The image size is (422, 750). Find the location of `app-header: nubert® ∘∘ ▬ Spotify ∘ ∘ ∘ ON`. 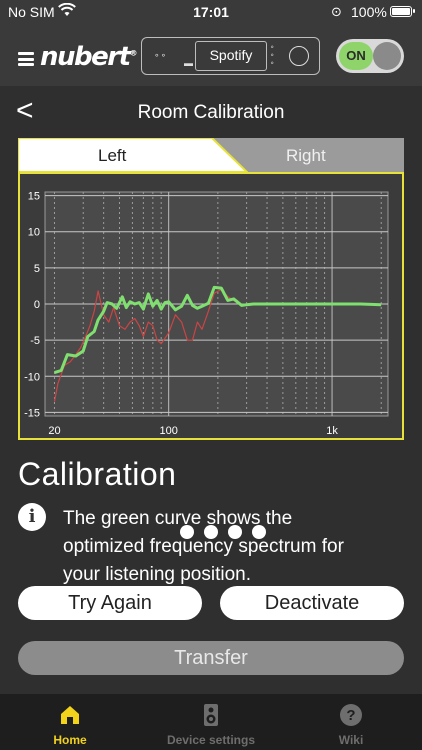

app-header: nubert® ∘∘ ▬ Spotify ∘ ∘ ∘ ON is located at coordinates (211, 56).